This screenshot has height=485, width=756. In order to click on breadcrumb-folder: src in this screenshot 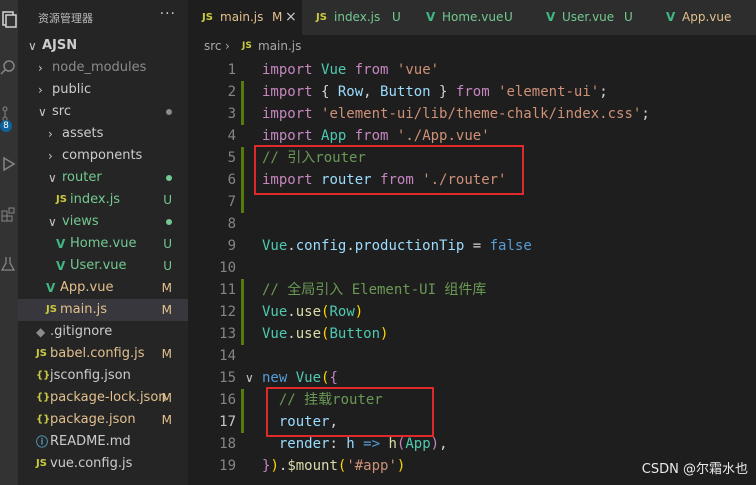, I will do `click(213, 46)`.